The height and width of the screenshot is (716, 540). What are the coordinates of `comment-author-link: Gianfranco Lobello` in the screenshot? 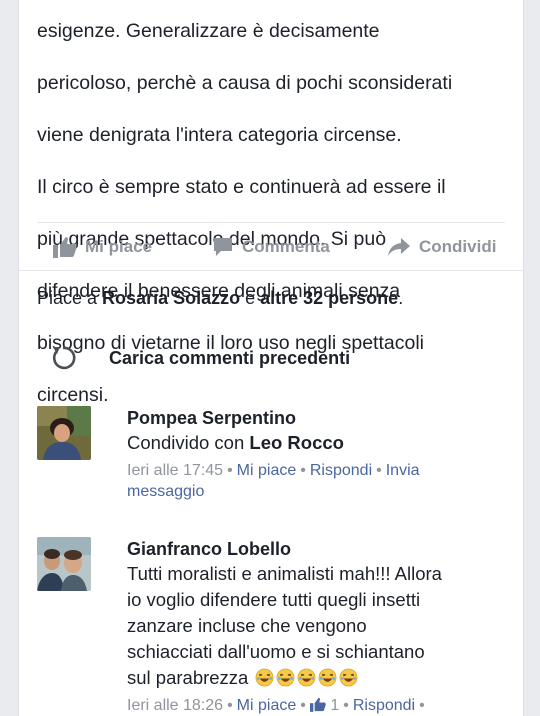 It's located at (317, 549).